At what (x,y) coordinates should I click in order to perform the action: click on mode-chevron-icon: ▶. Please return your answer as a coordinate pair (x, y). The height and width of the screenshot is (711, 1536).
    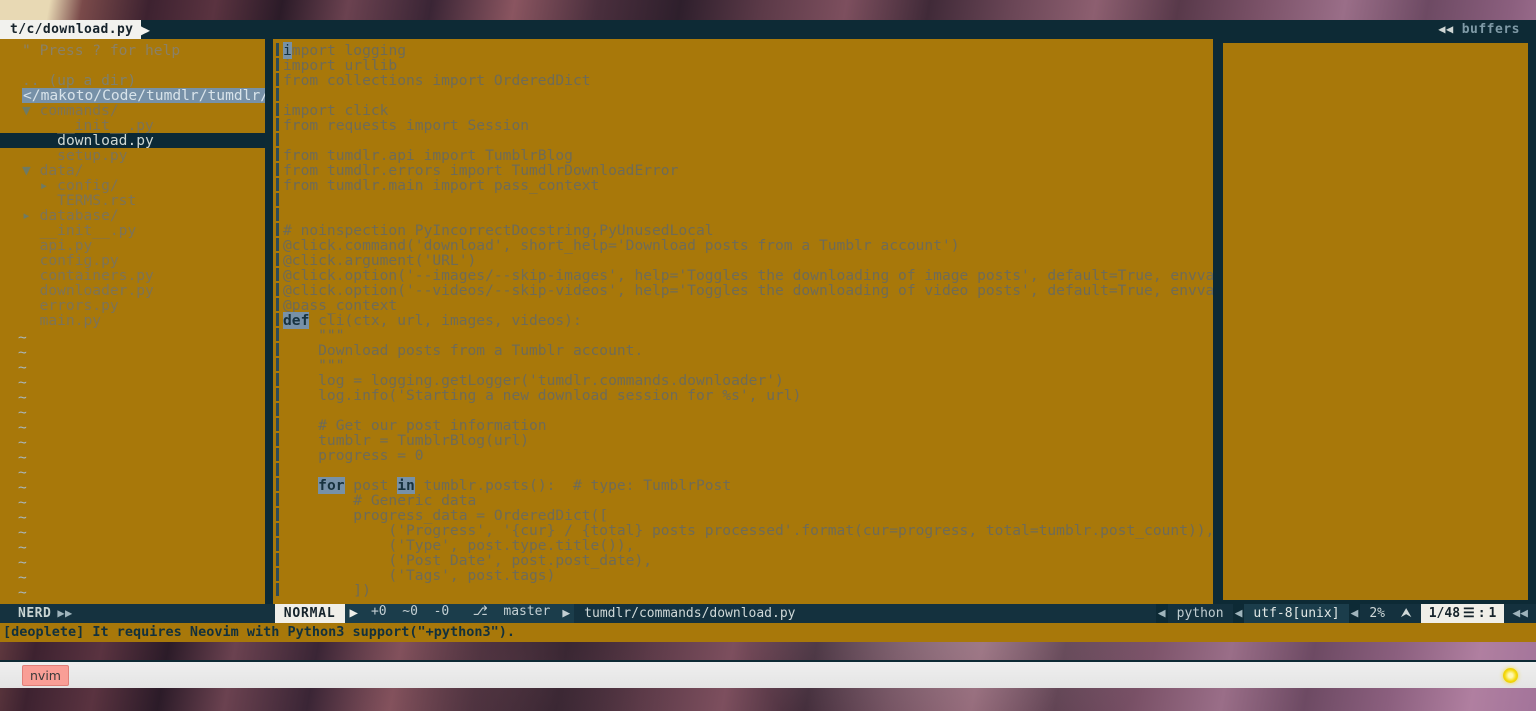
    Looking at the image, I should click on (353, 613).